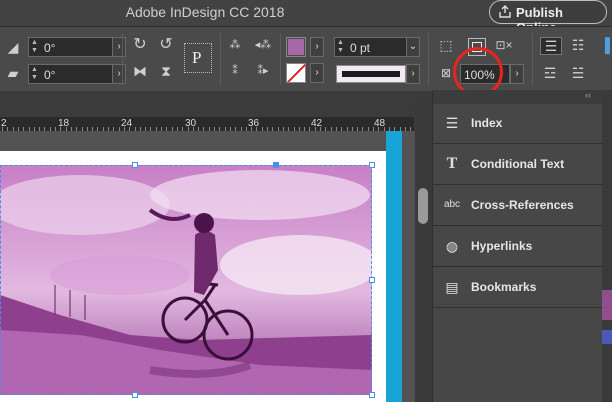 This screenshot has width=612, height=402. What do you see at coordinates (140, 71) in the screenshot?
I see `flip-horizontal-icon: ⧓` at bounding box center [140, 71].